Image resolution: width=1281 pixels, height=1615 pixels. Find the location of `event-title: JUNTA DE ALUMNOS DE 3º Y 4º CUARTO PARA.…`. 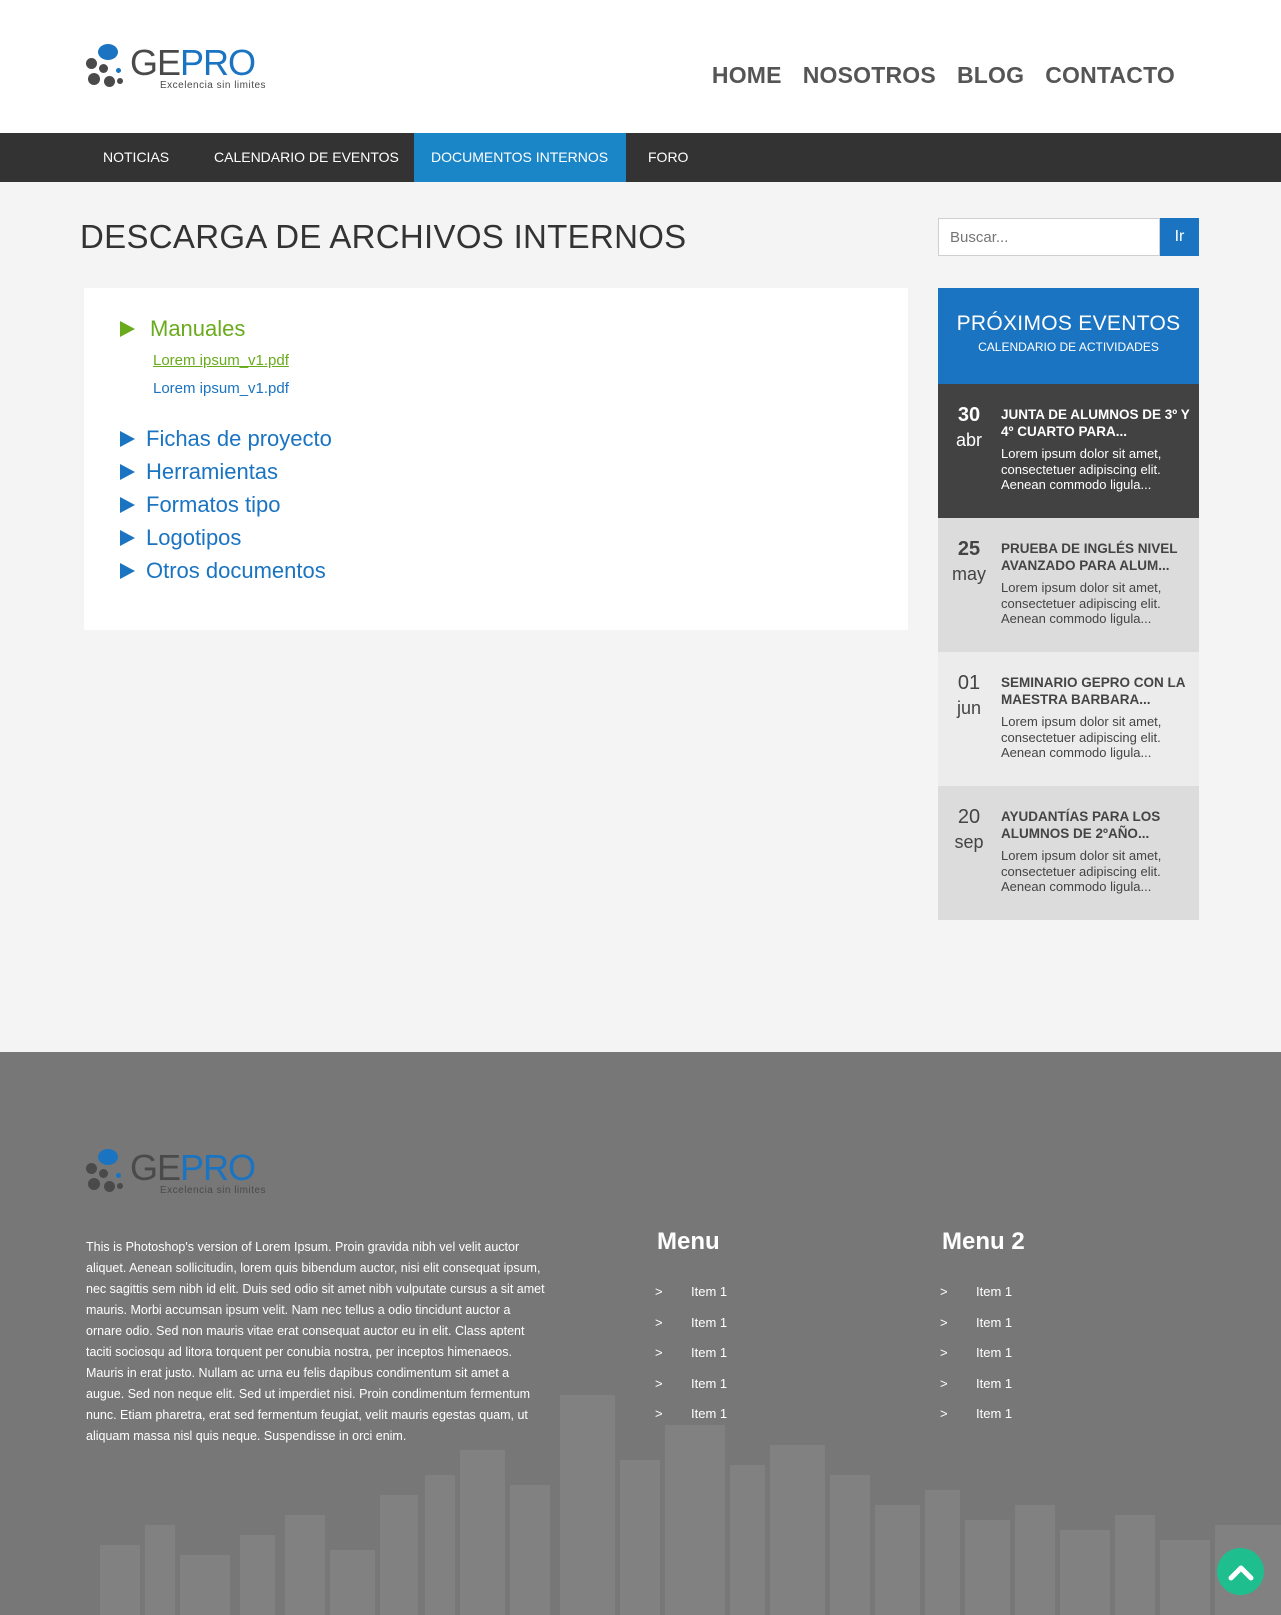

event-title: JUNTA DE ALUMNOS DE 3º Y 4º CUARTO PARA.… is located at coordinates (1095, 423).